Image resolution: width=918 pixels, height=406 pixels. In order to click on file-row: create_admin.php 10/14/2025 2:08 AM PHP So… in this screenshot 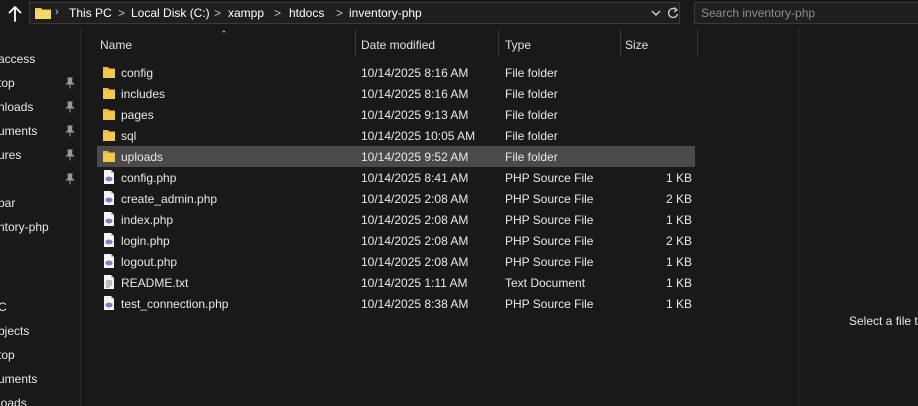, I will do `click(396, 198)`.